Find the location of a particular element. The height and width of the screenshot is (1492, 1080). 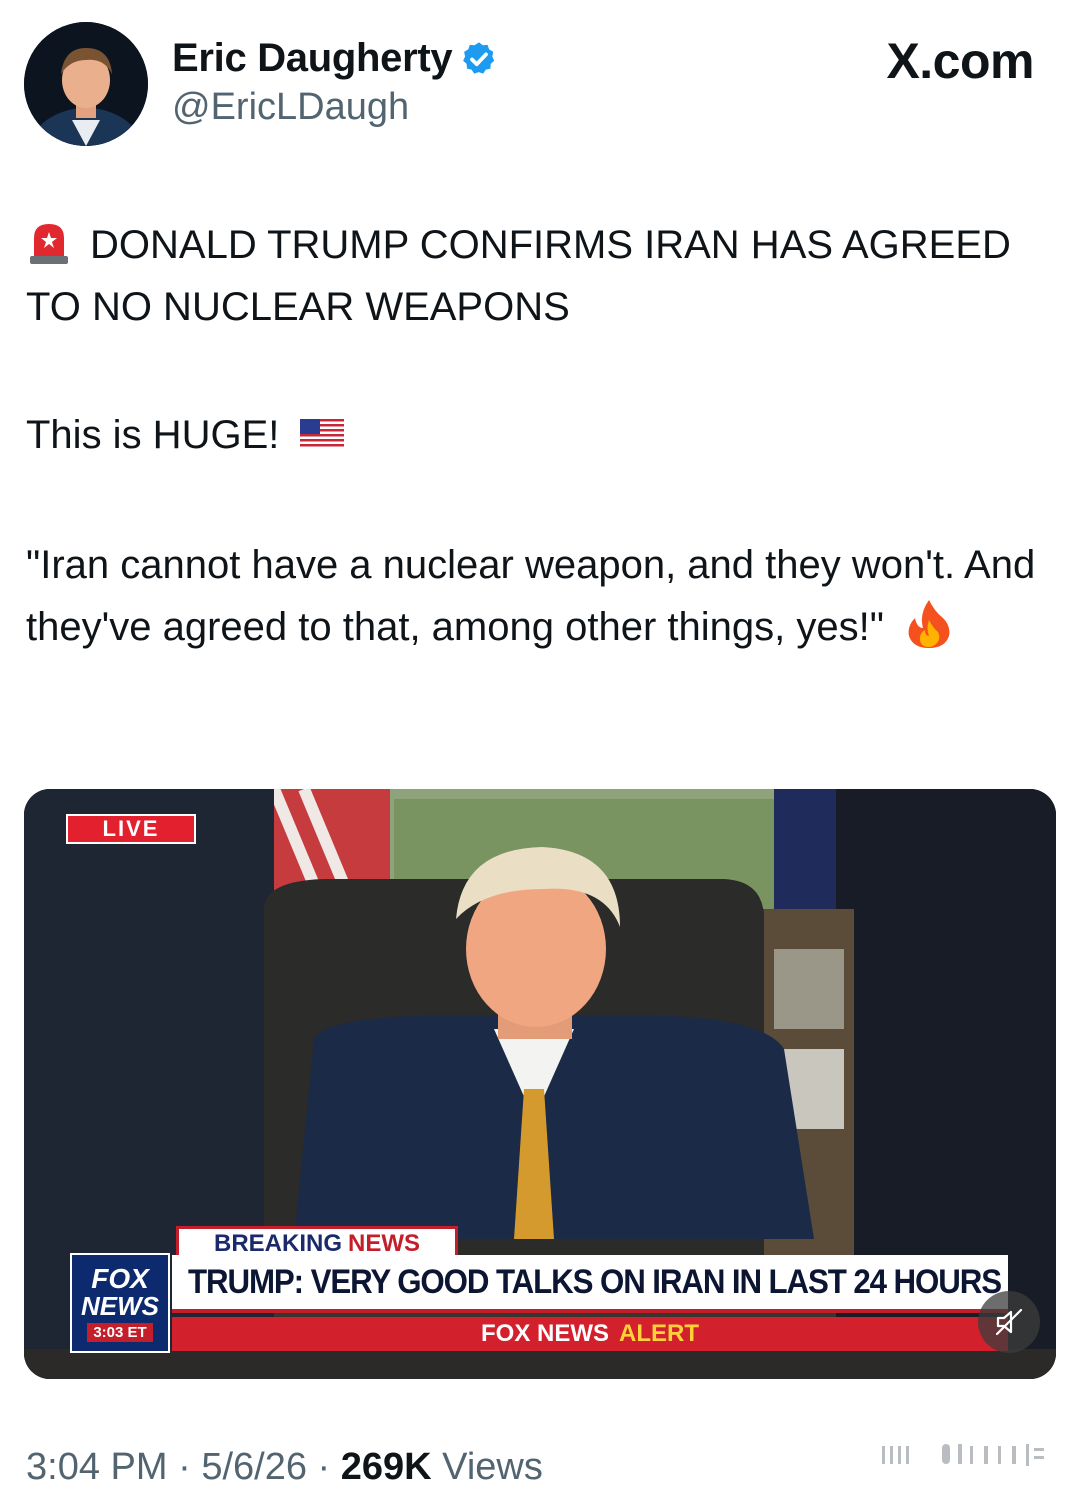

views-count: 269K is located at coordinates (386, 1467).